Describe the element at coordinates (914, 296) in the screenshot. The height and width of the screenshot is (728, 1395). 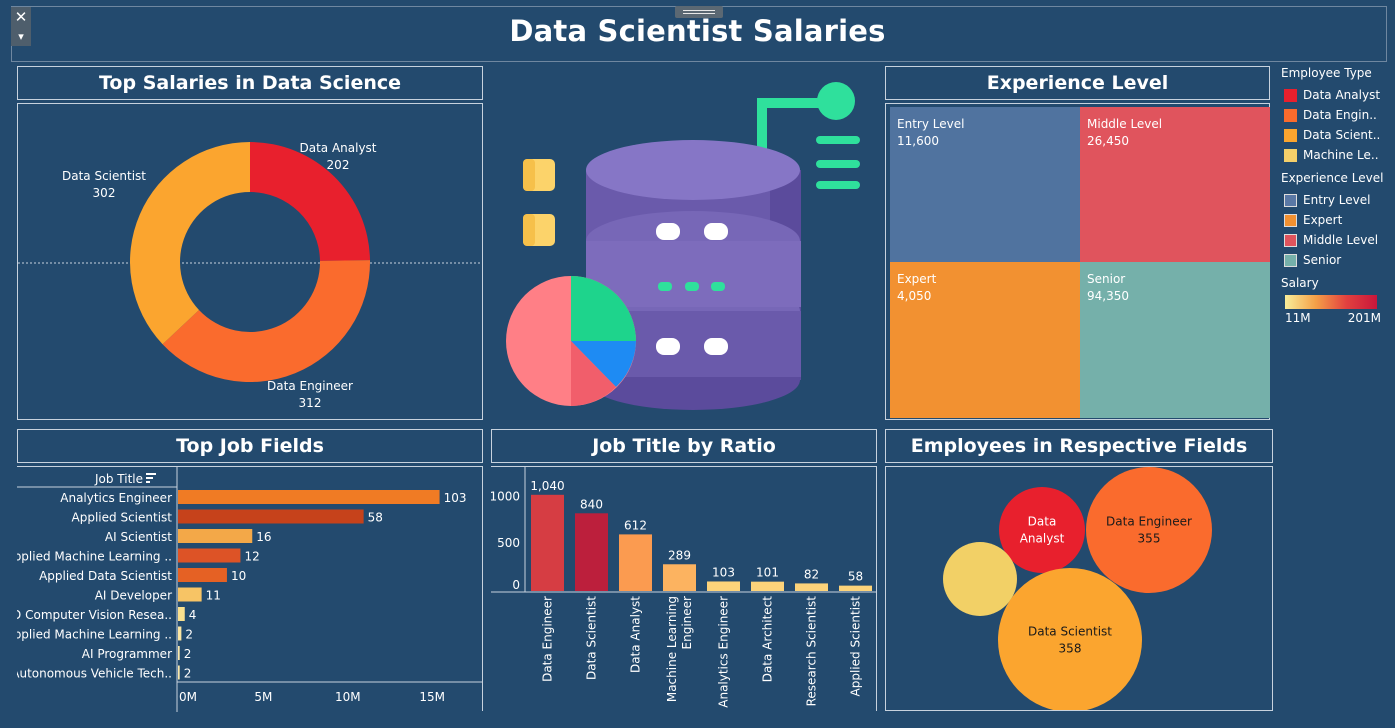
I see `treemap-value-expert: 4,050` at that location.